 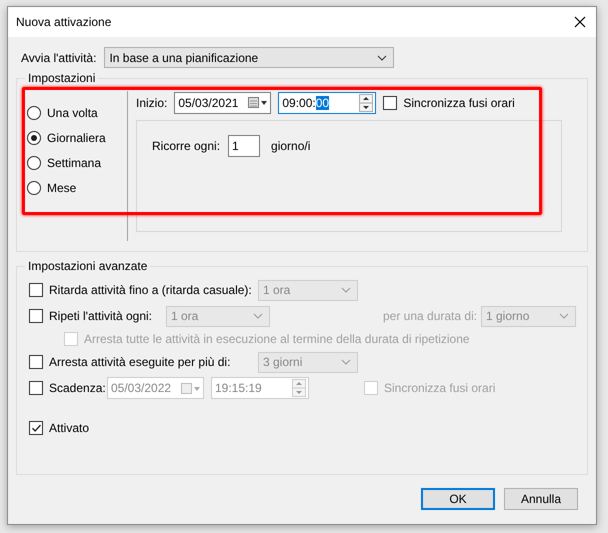 What do you see at coordinates (58, 57) in the screenshot?
I see `start-task-label: Avvia l'attività:` at bounding box center [58, 57].